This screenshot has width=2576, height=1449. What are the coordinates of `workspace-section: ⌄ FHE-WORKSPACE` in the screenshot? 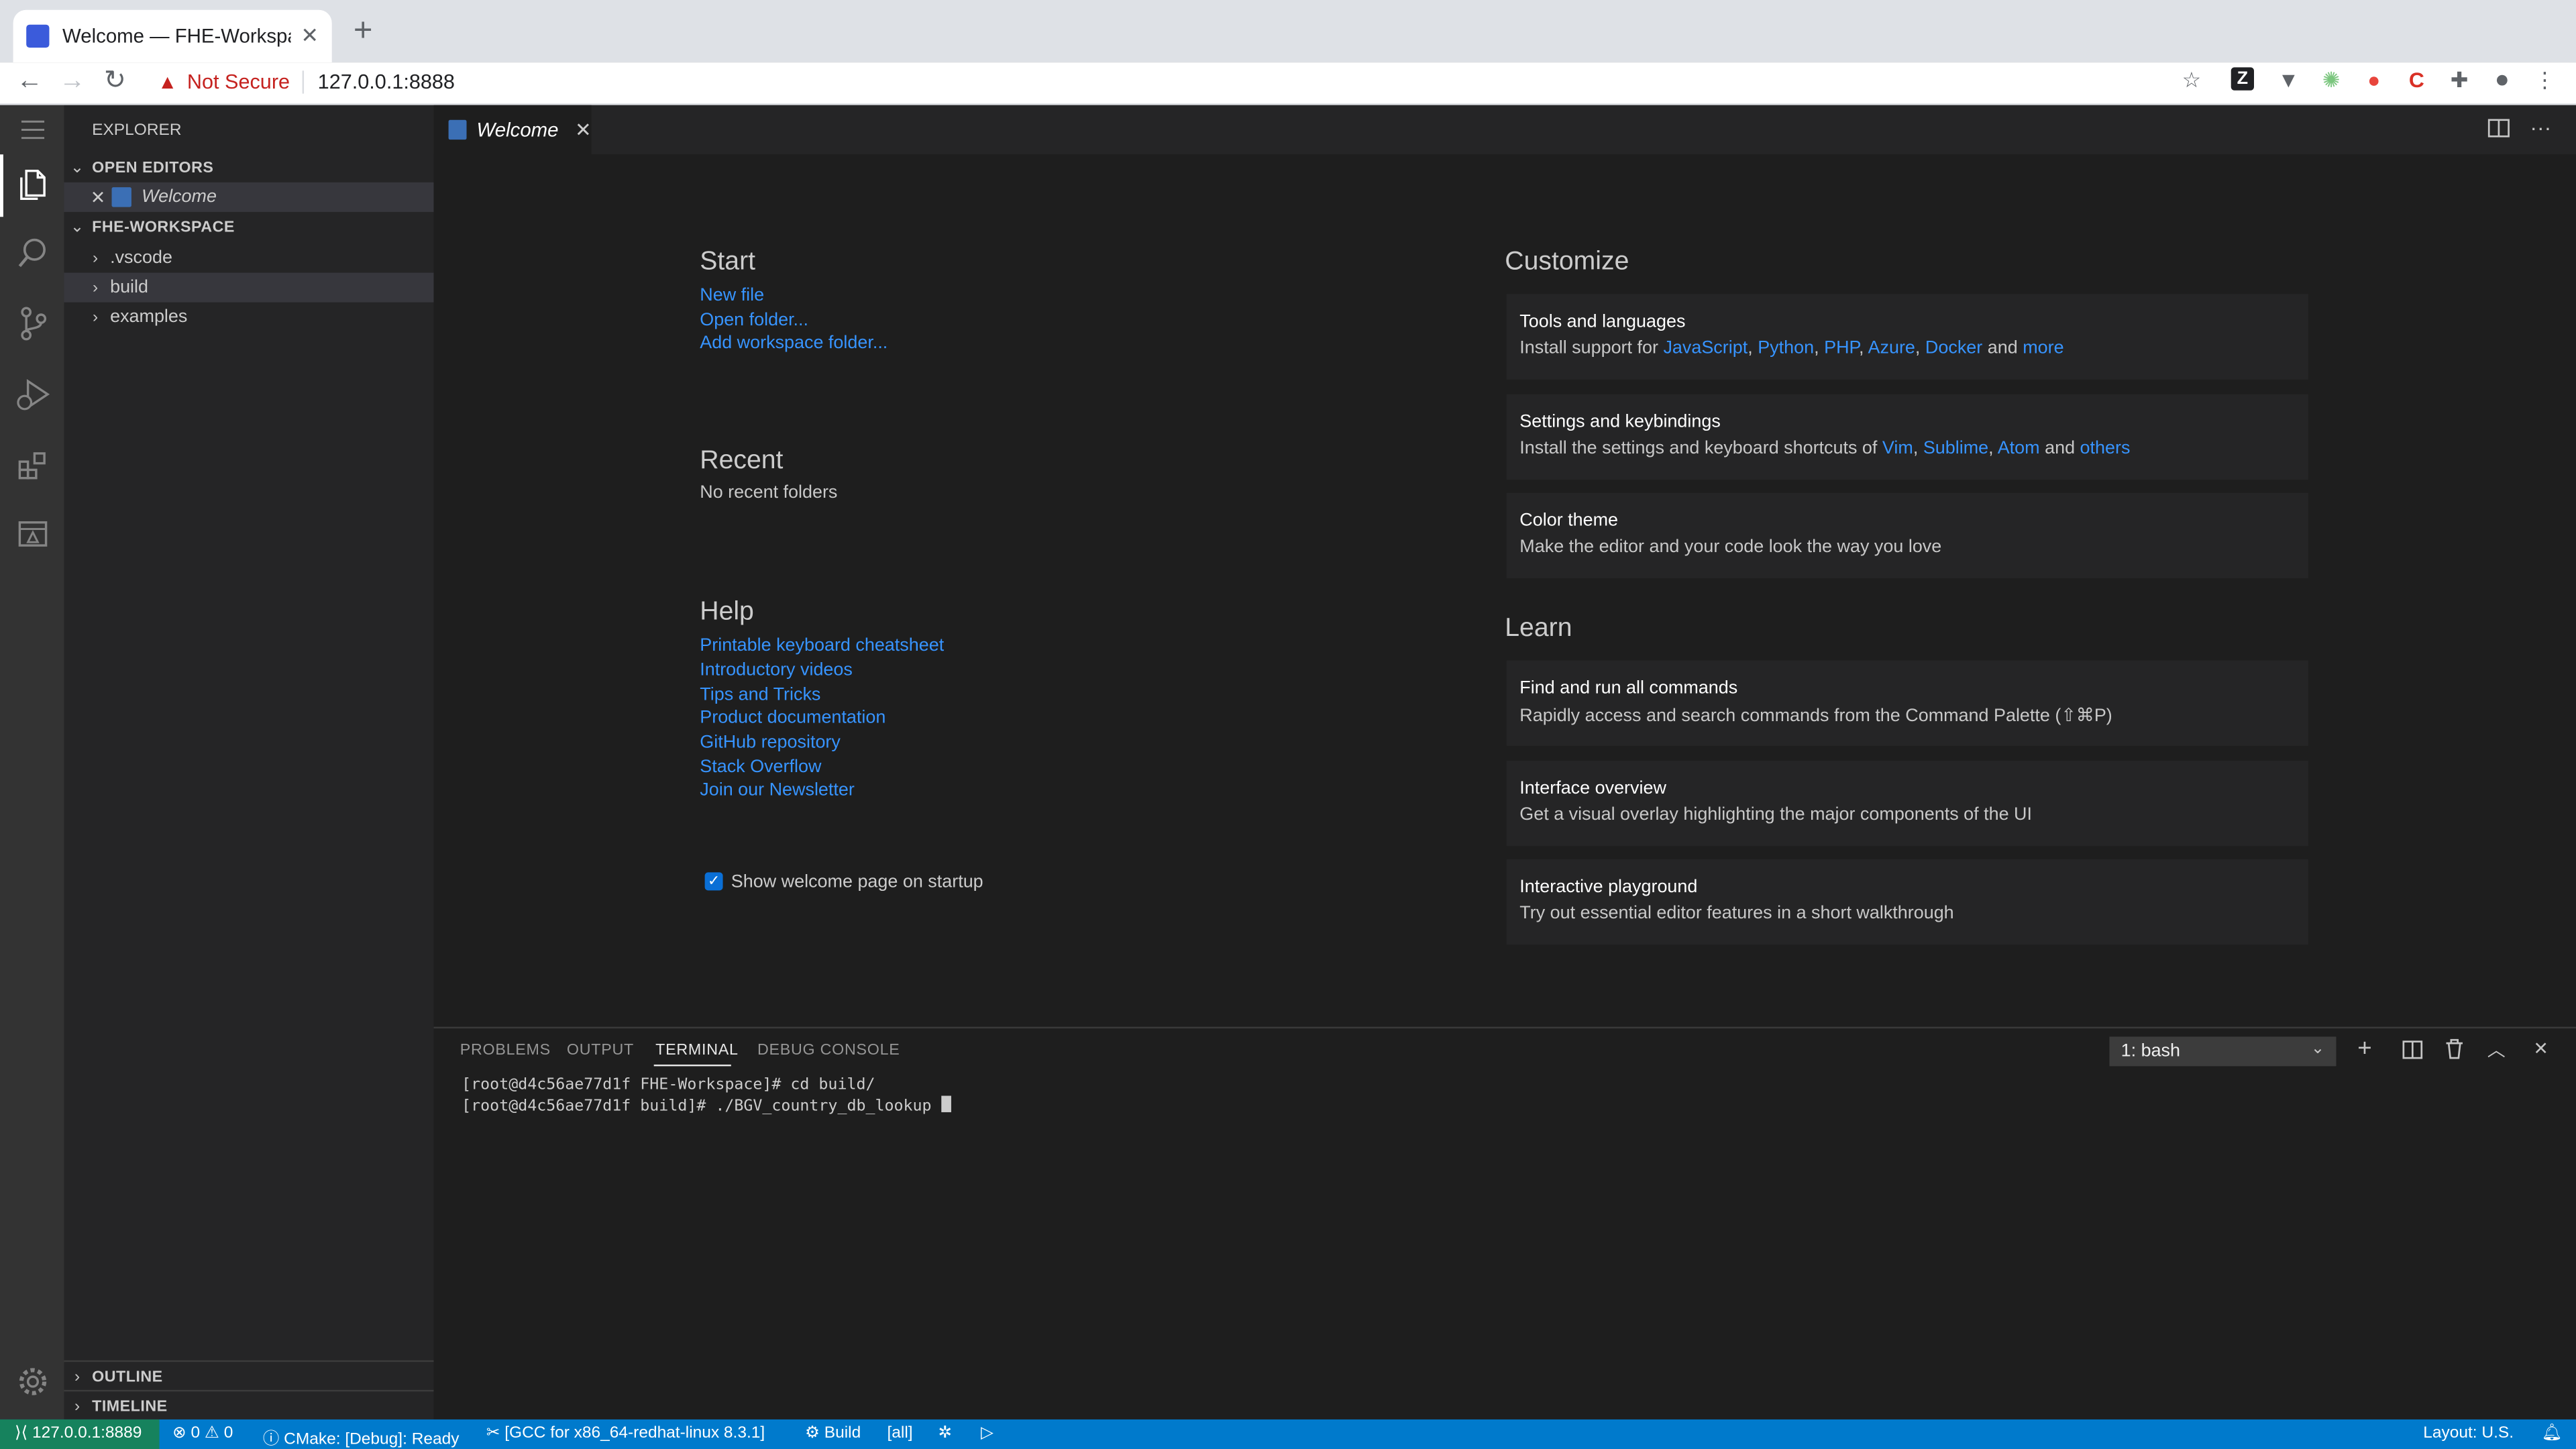 It's located at (249, 226).